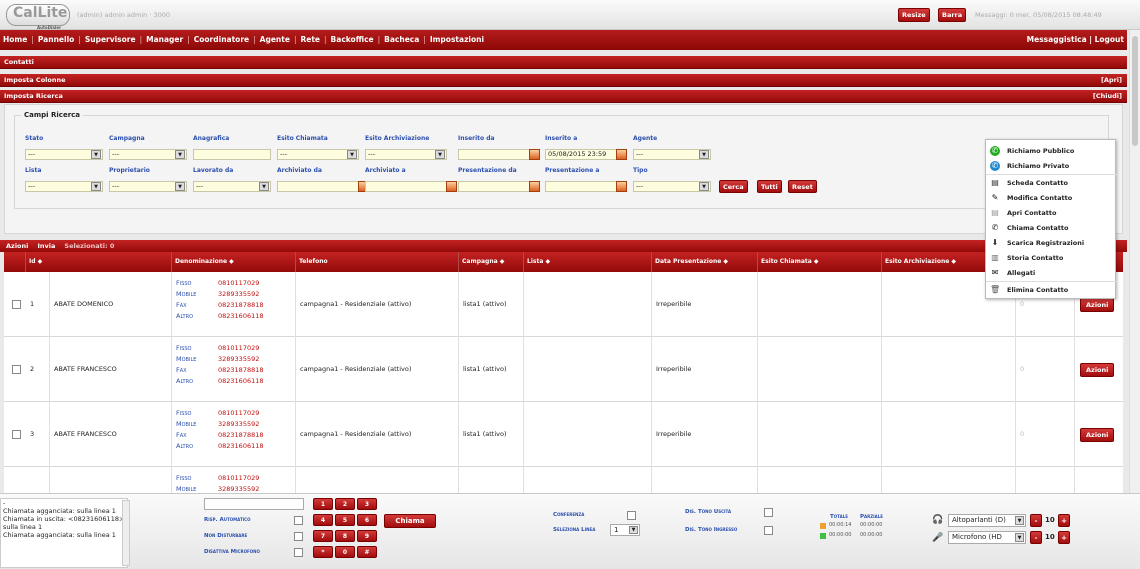  Describe the element at coordinates (1051, 213) in the screenshot. I see `context-item-4: ▤ Apri Contatto` at that location.